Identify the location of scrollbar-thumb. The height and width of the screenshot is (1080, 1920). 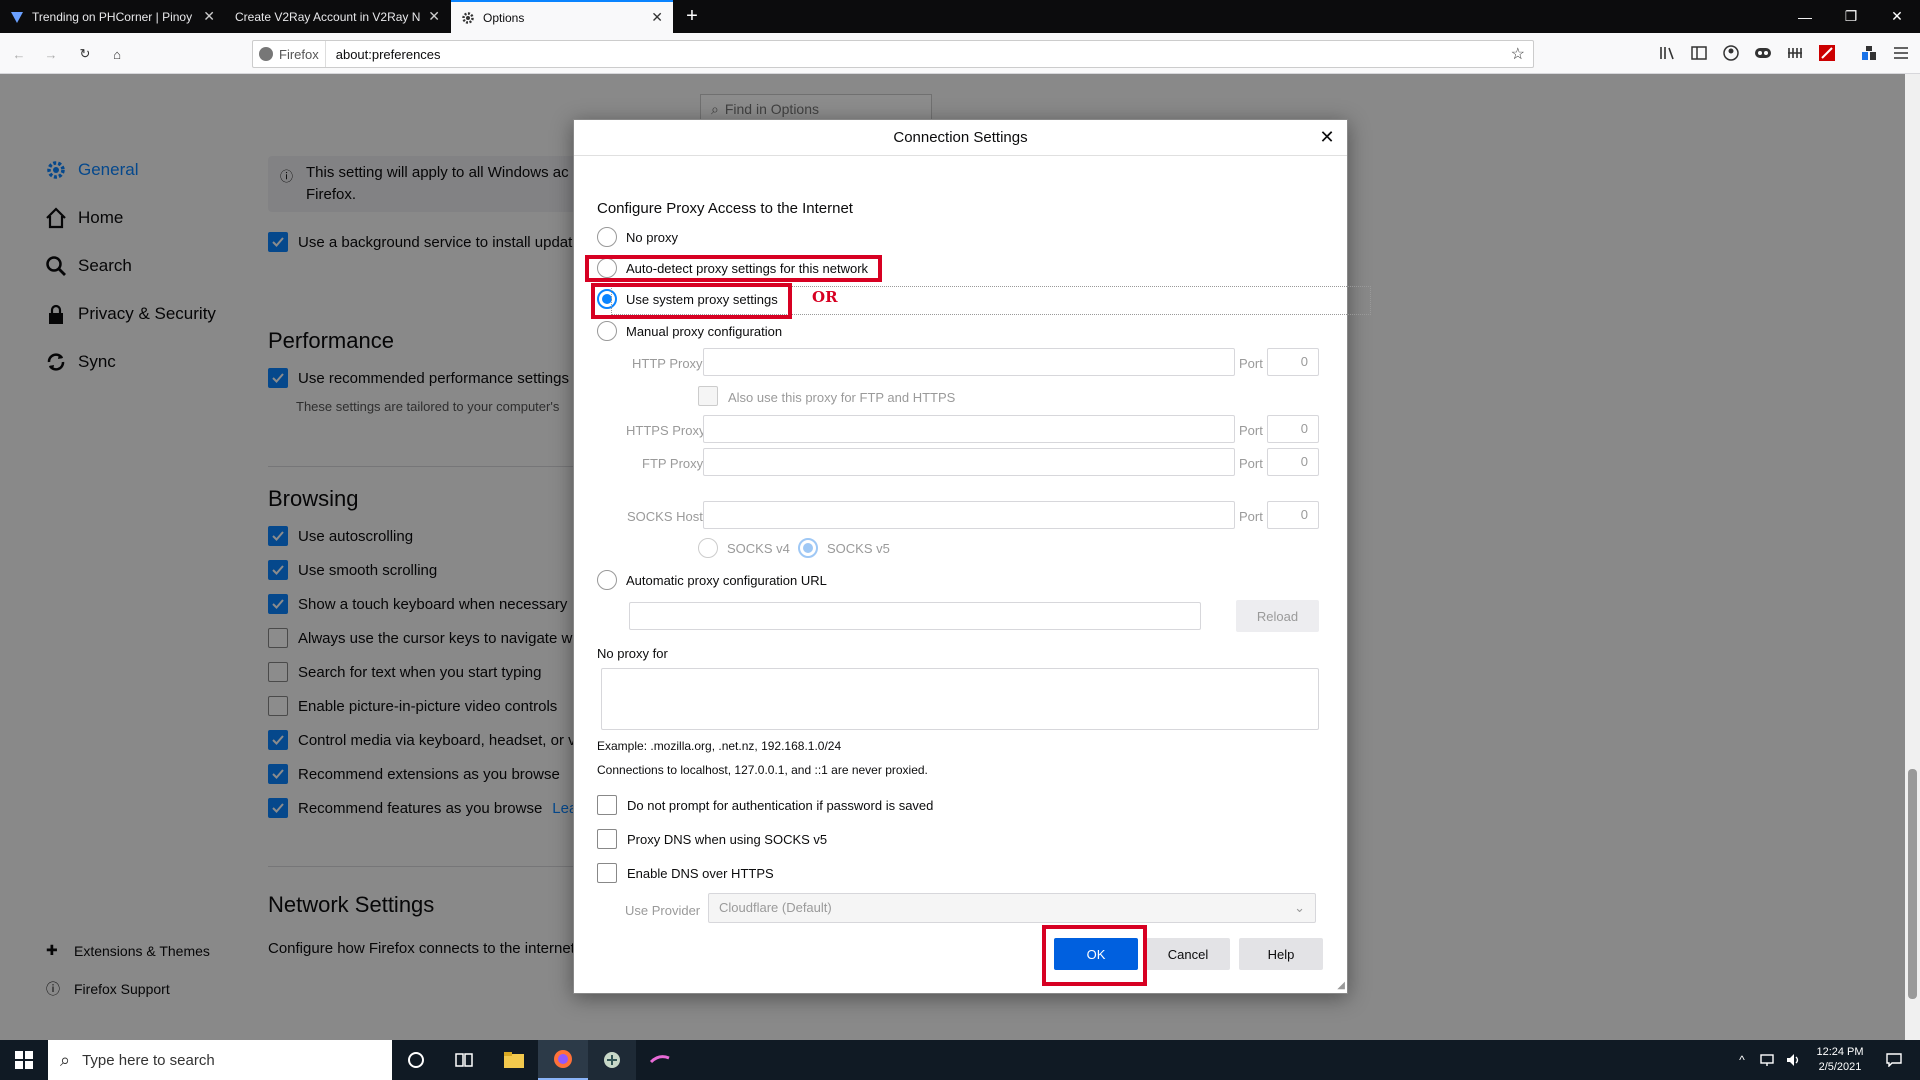
(1912, 884).